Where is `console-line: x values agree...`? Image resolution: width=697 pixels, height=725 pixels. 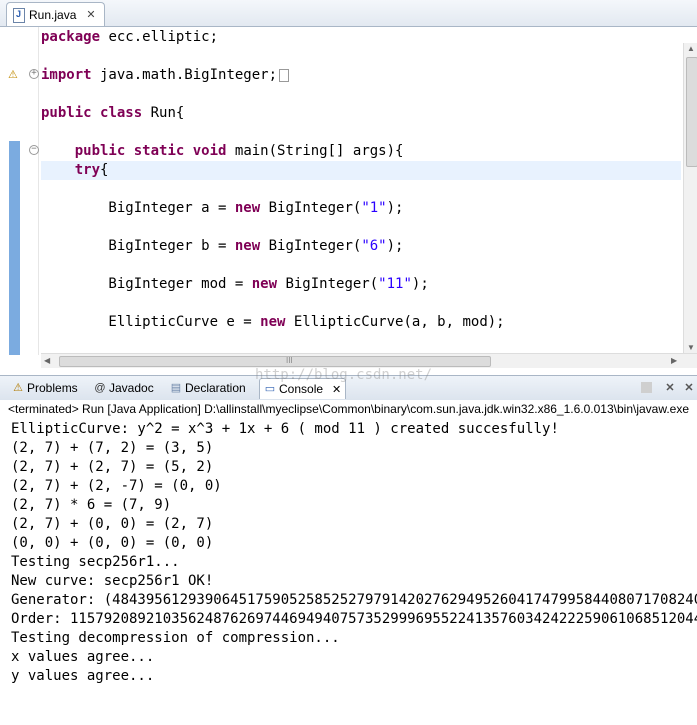
console-line: x values agree... is located at coordinates (83, 657).